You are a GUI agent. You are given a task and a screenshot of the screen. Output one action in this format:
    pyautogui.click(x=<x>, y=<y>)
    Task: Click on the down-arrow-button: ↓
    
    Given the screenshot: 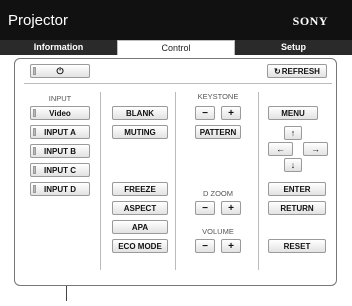 What is the action you would take?
    pyautogui.click(x=293, y=165)
    